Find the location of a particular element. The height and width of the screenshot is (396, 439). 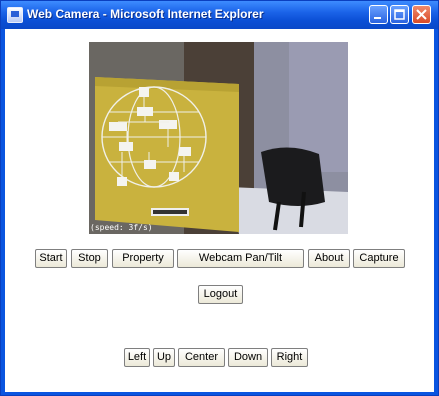

maximize-icon is located at coordinates (399, 14).